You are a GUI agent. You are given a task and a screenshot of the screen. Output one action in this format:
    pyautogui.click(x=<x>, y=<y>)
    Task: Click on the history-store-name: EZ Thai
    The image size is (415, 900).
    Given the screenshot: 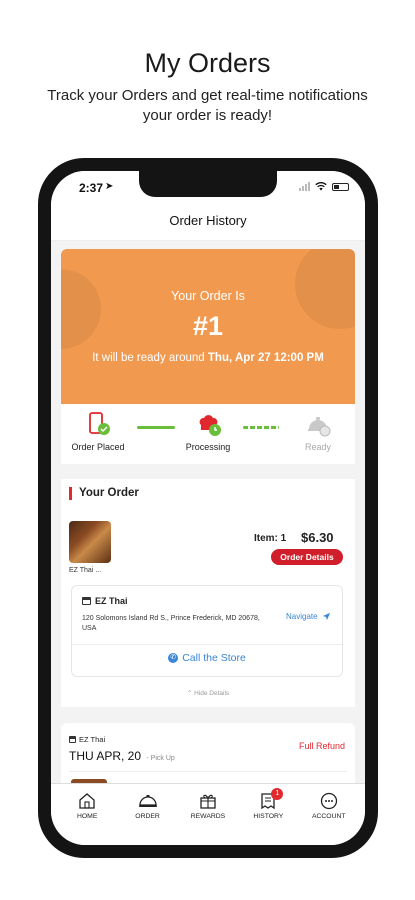 What is the action you would take?
    pyautogui.click(x=92, y=739)
    